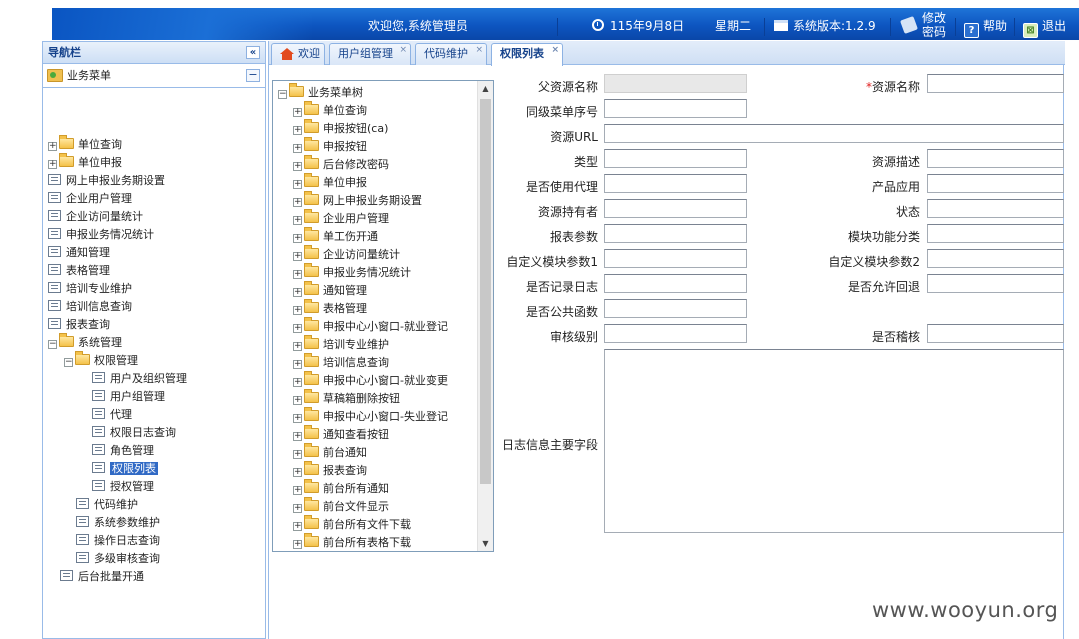 This screenshot has width=1079, height=639. Describe the element at coordinates (341, 488) in the screenshot. I see `menu-tree-item: + 前台所有通知` at that location.